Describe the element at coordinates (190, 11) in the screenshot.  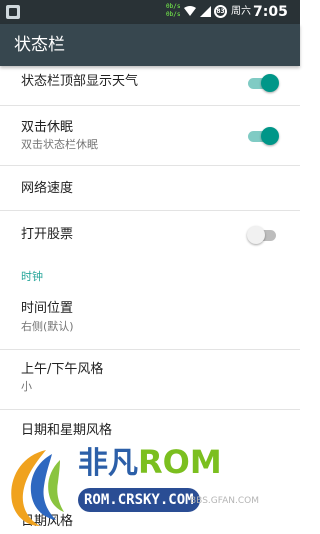
I see `wifi-icon` at that location.